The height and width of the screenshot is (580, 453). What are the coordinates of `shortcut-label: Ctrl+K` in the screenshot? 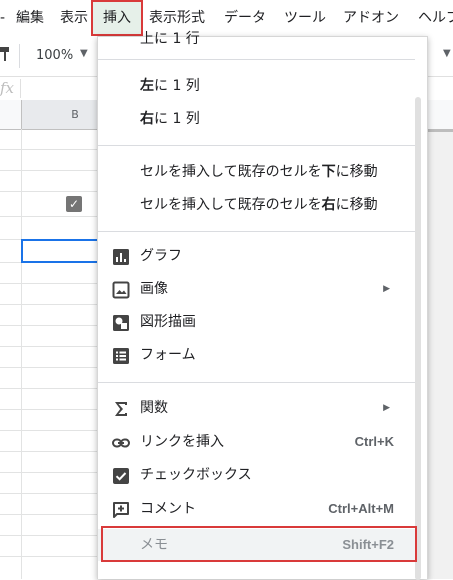 It's located at (374, 441).